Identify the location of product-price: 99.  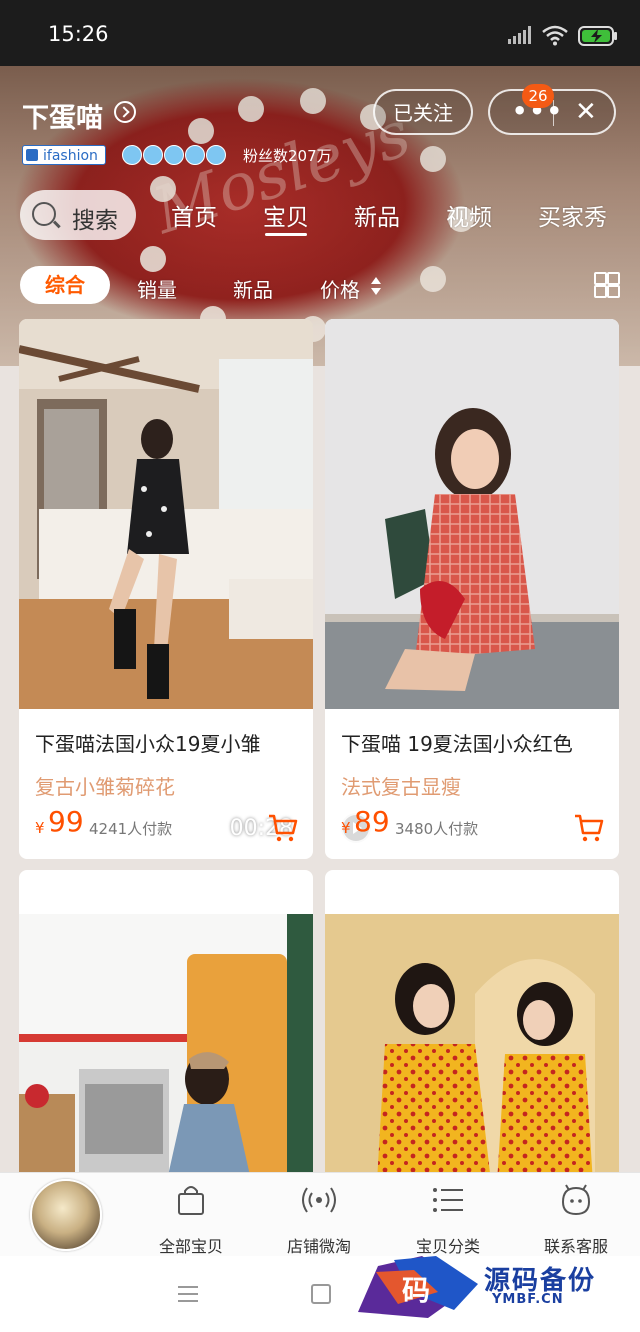
(66, 821).